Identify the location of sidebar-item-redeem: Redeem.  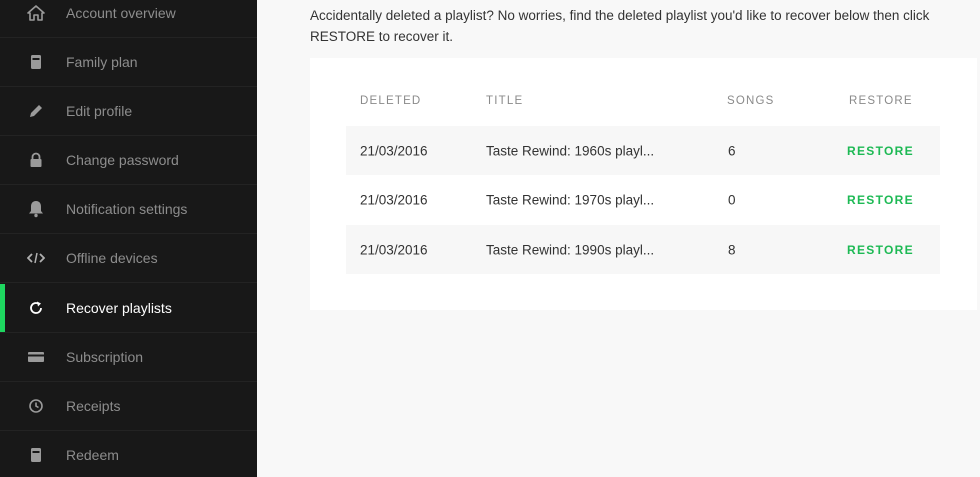
(128, 454).